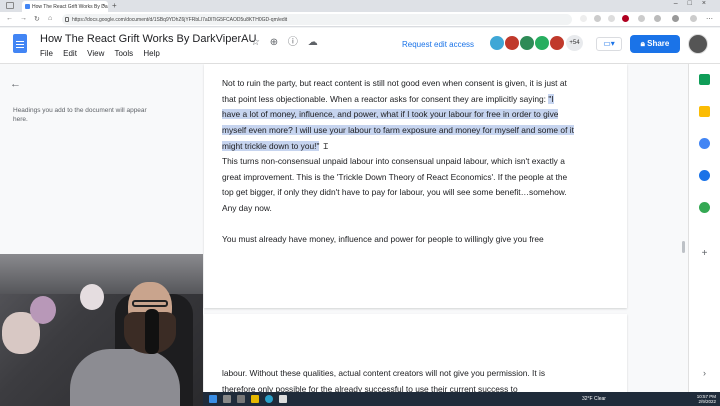  I want to click on menu-tools: Tools, so click(123, 53).